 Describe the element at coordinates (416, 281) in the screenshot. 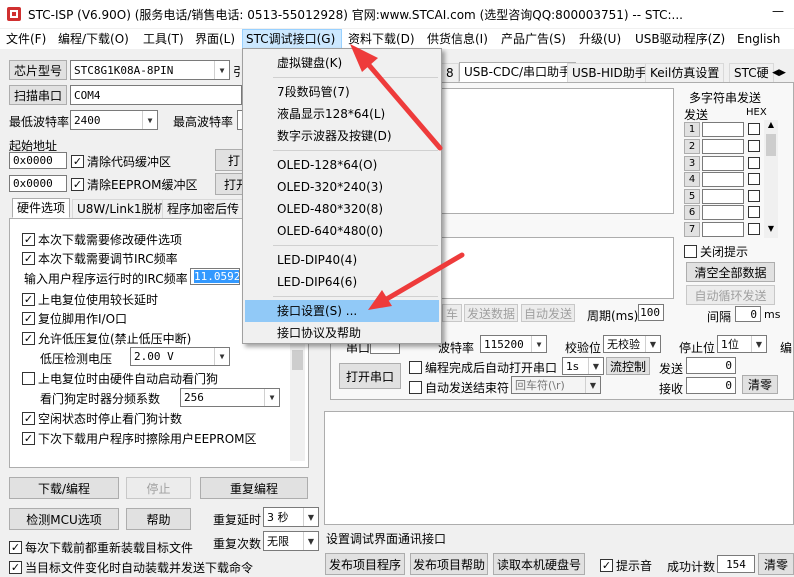

I see `arrow-to-interface-settings` at that location.